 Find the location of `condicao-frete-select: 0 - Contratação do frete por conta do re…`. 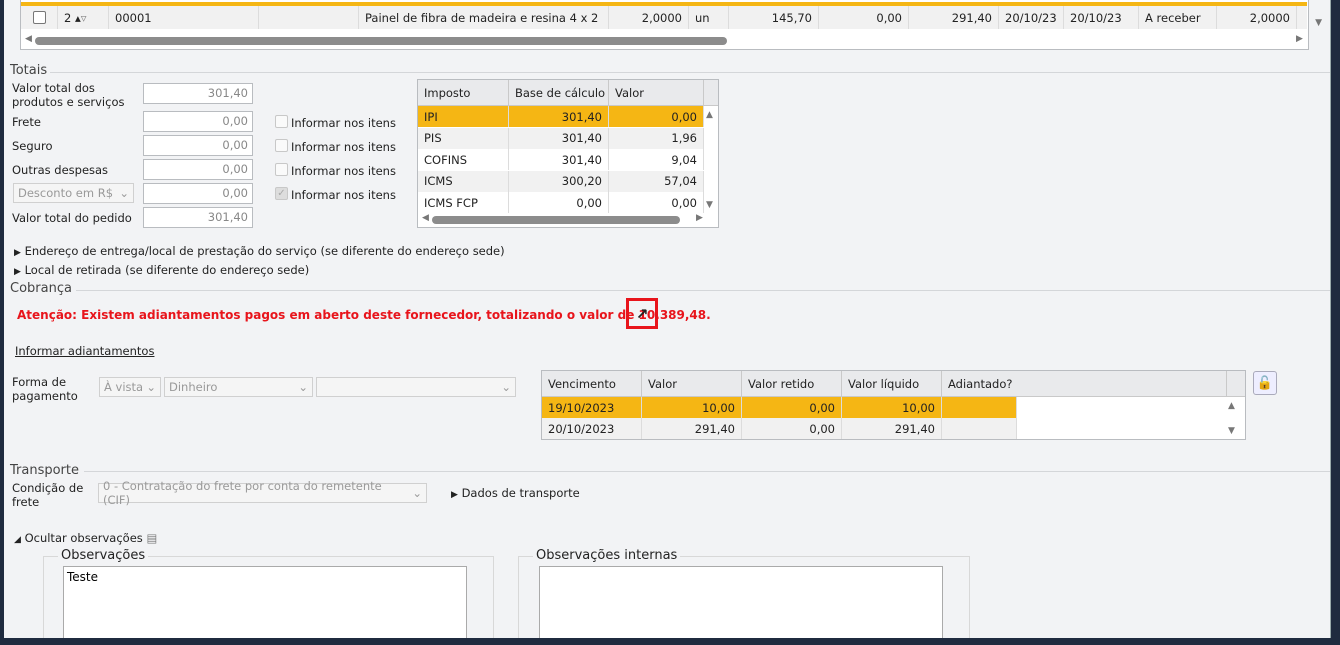

condicao-frete-select: 0 - Contratação do frete por conta do re… is located at coordinates (262, 493).